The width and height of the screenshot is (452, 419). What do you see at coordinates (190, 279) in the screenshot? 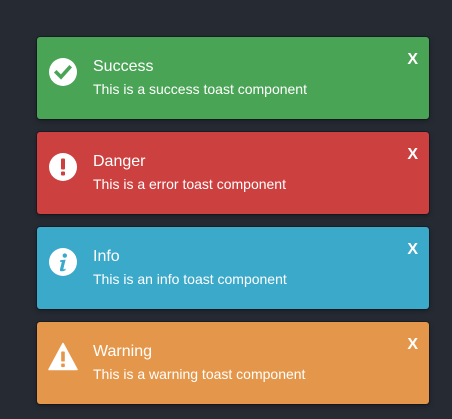
I see `toast-message: This is an info toast component` at bounding box center [190, 279].